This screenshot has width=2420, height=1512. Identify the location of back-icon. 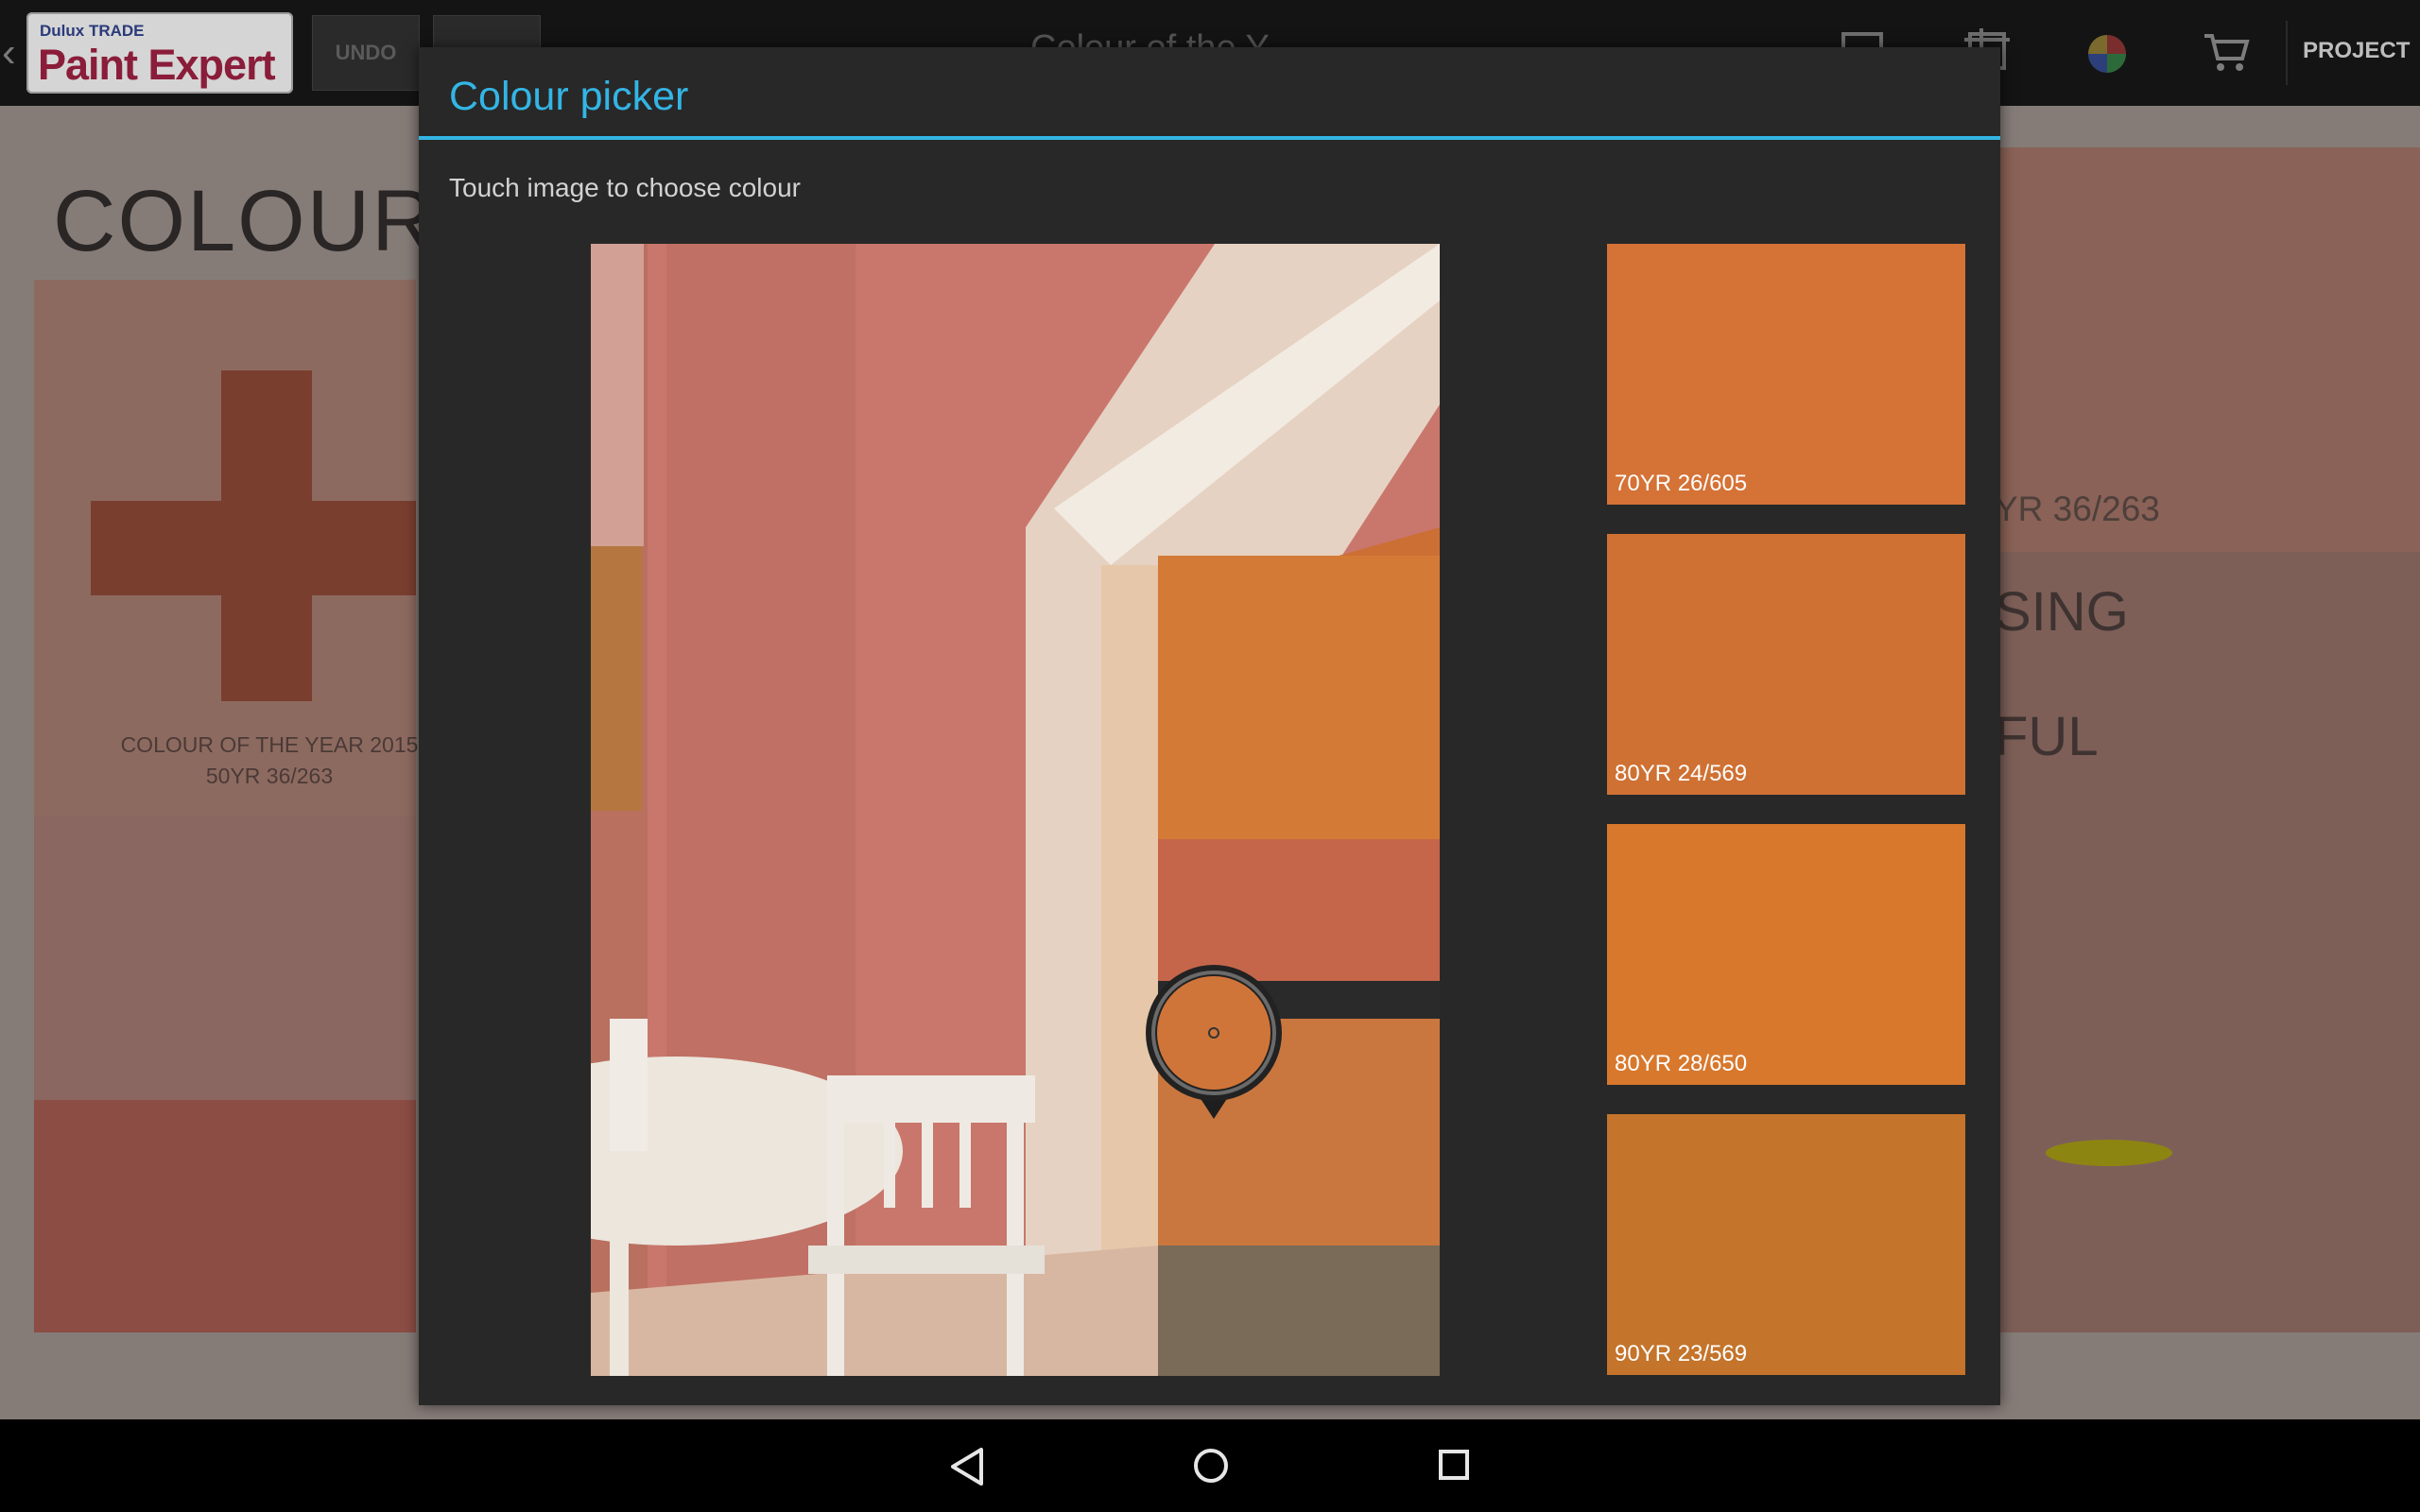
(968, 1466).